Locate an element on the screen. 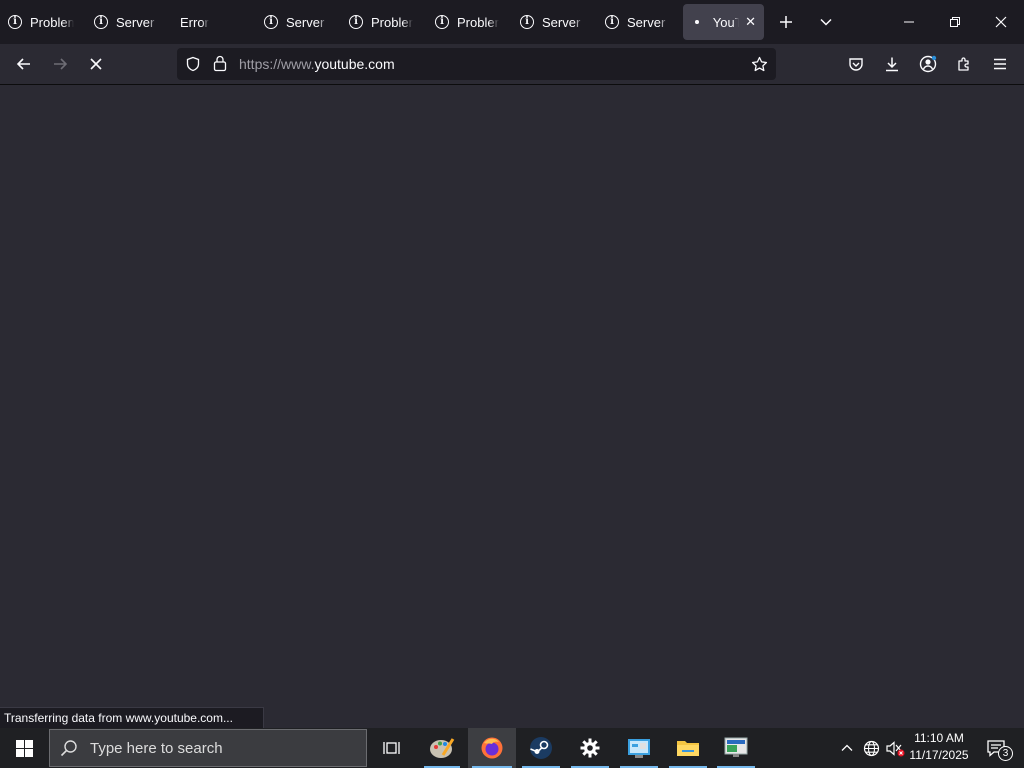 This screenshot has height=768, width=1024. stop-icon is located at coordinates (96, 64).